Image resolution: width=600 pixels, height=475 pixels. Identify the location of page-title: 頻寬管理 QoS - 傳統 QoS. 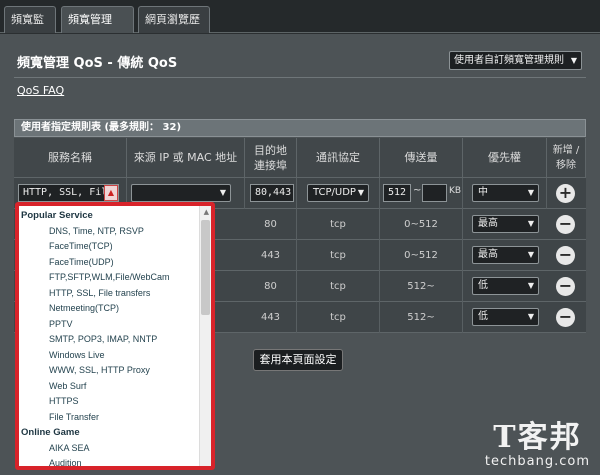
(97, 63).